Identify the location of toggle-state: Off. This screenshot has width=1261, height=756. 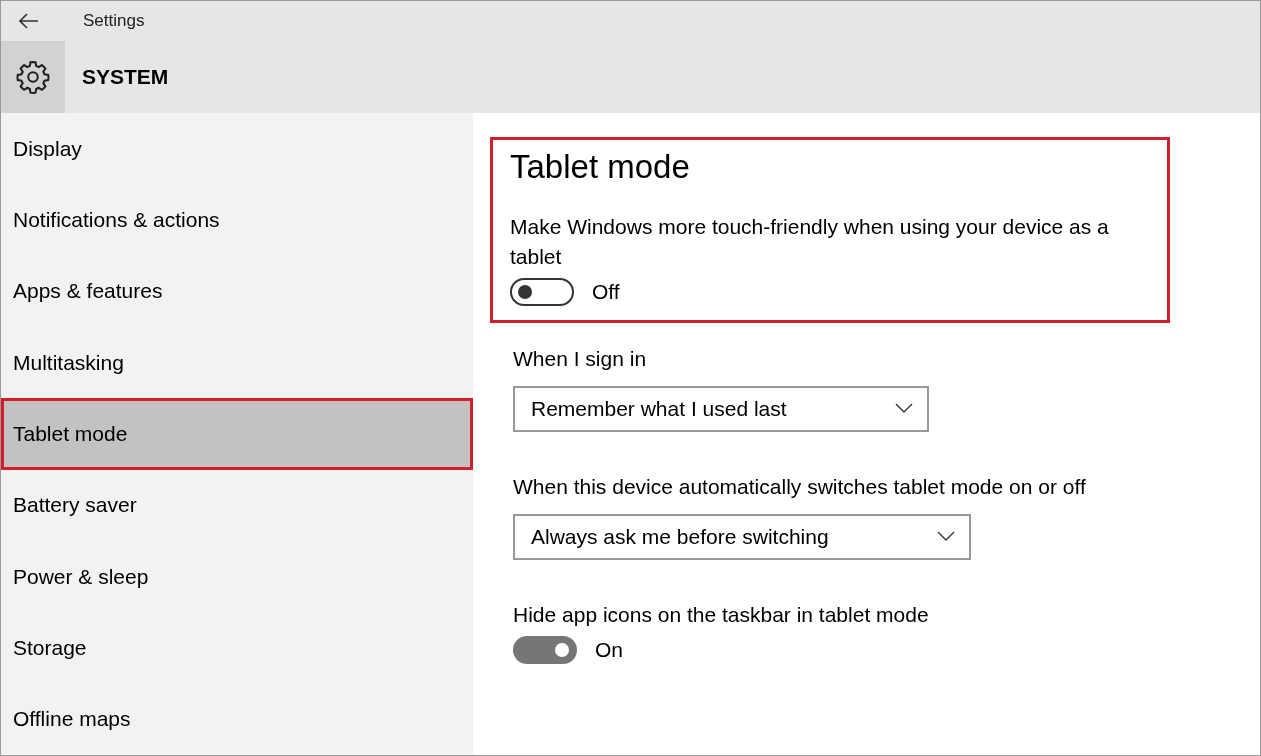
(606, 292).